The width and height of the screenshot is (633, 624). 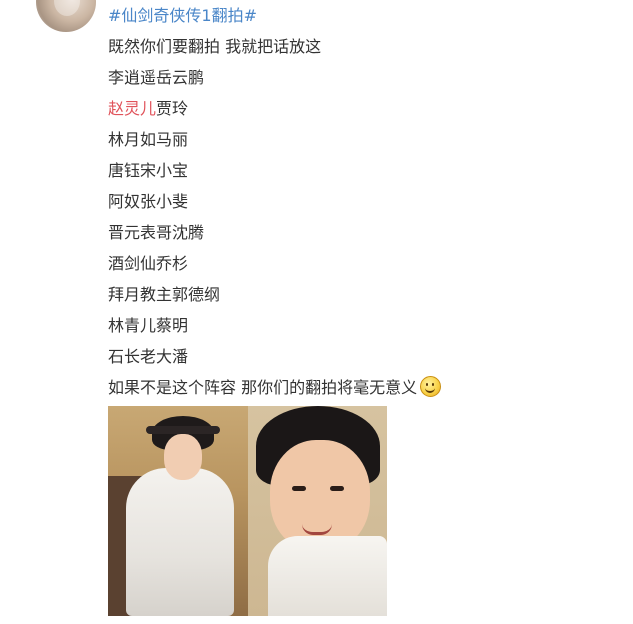 I want to click on white-robe, so click(x=180, y=542).